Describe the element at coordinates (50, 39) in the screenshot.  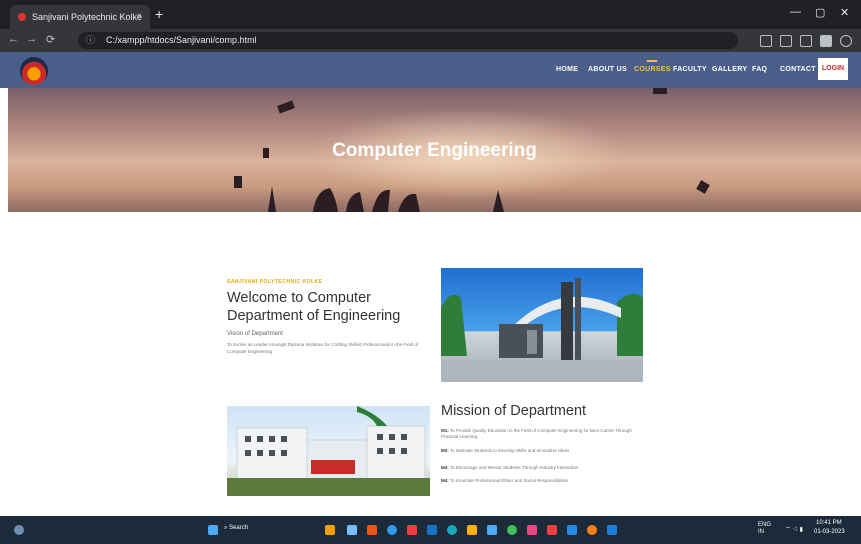
I see `reload-icon: ⟳` at that location.